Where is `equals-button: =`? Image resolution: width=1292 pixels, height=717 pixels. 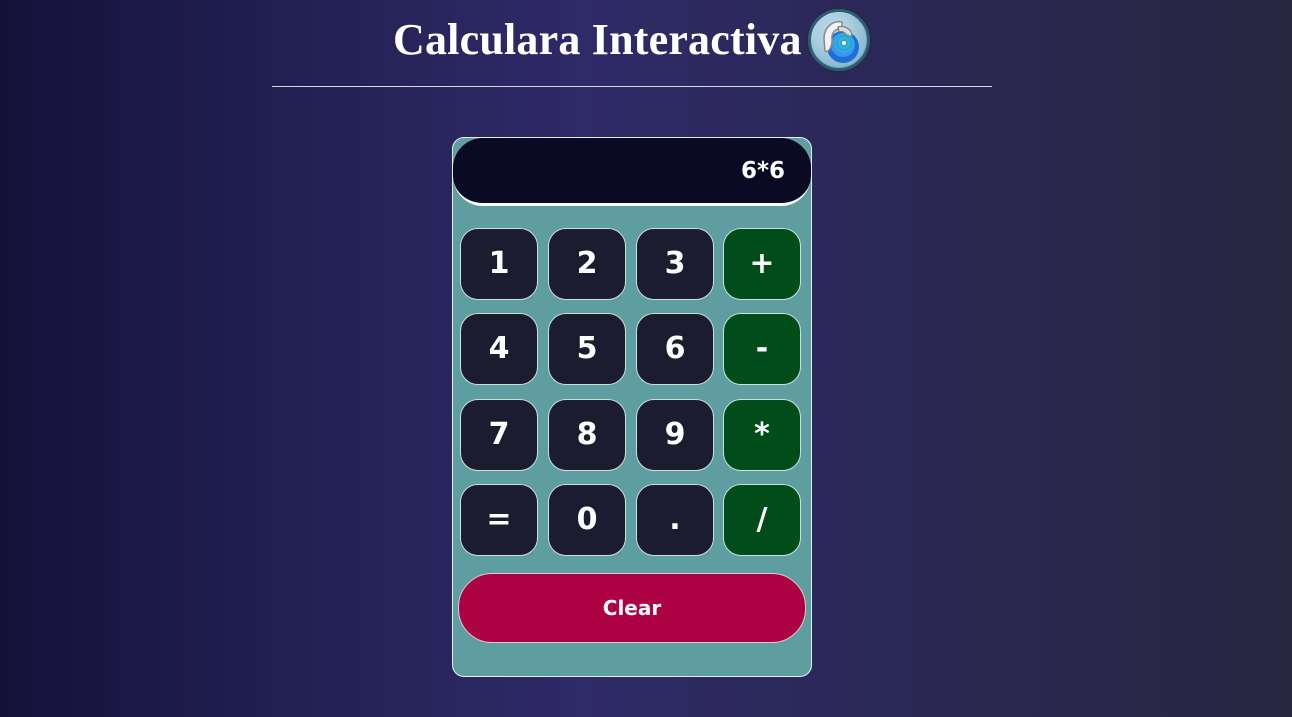
equals-button: = is located at coordinates (499, 520).